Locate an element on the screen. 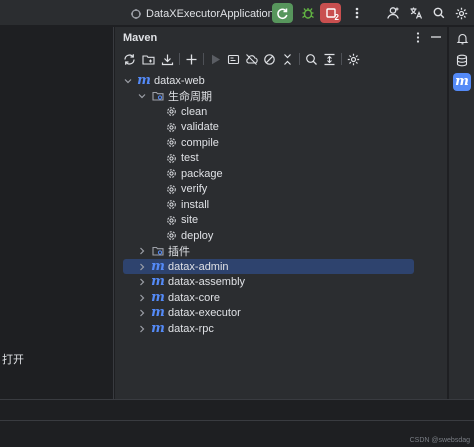  execute-goal-icon is located at coordinates (233, 59).